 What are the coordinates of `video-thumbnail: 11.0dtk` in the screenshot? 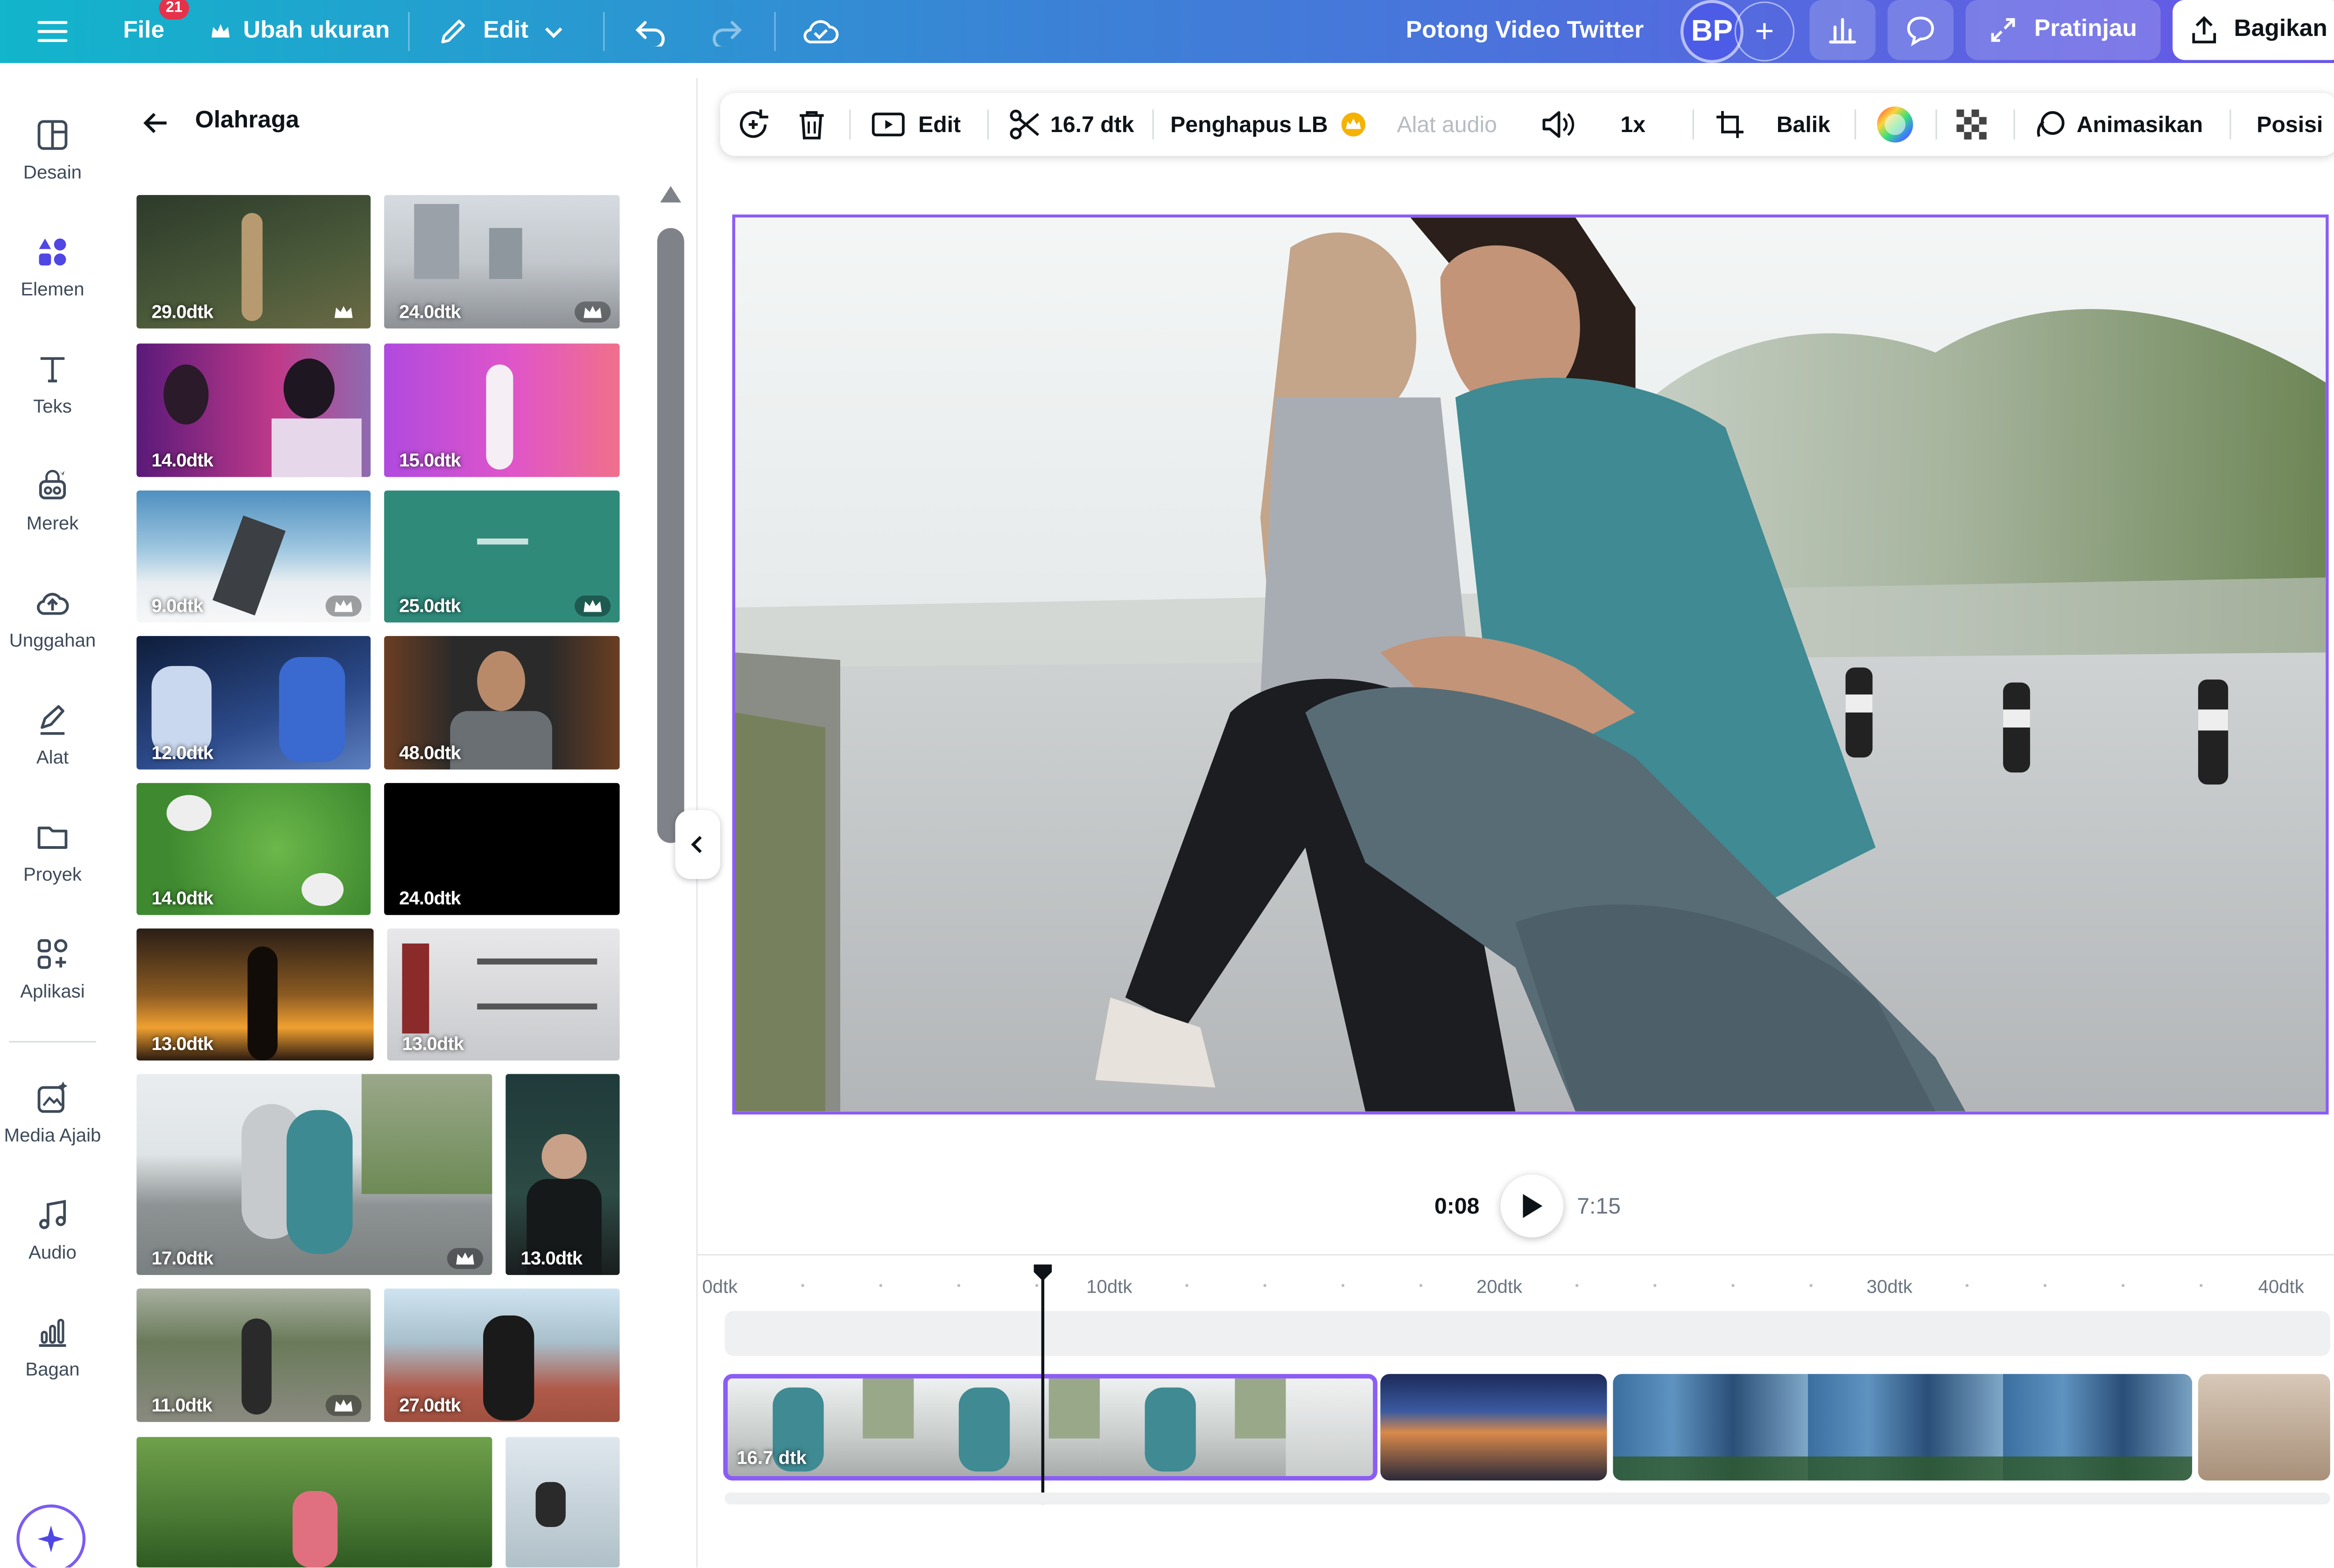 It's located at (253, 1355).